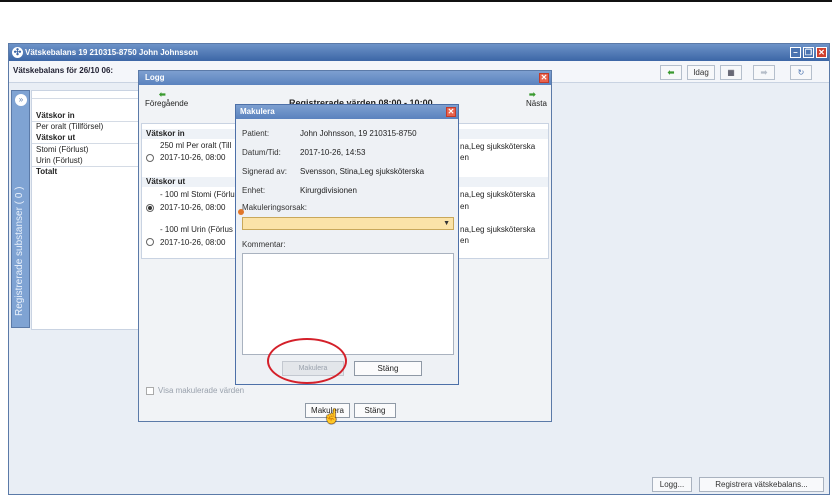  What do you see at coordinates (155, 77) in the screenshot?
I see `logg-title: Logg` at bounding box center [155, 77].